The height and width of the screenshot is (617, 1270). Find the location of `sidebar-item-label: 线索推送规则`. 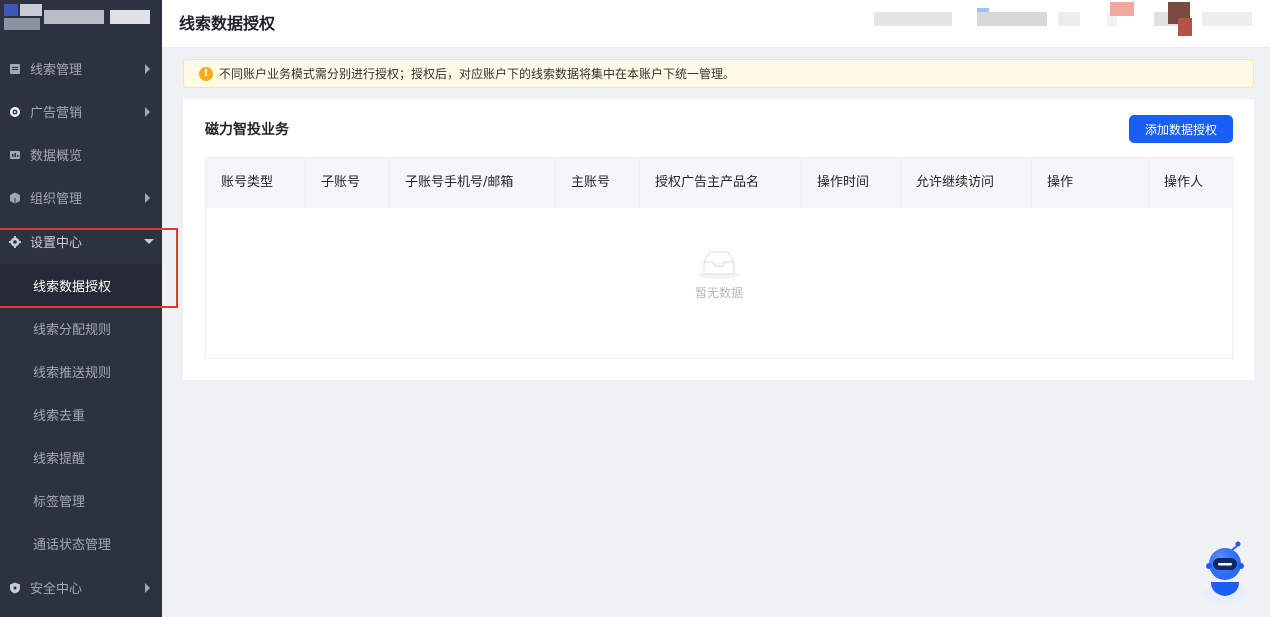

sidebar-item-label: 线索推送规则 is located at coordinates (72, 373).